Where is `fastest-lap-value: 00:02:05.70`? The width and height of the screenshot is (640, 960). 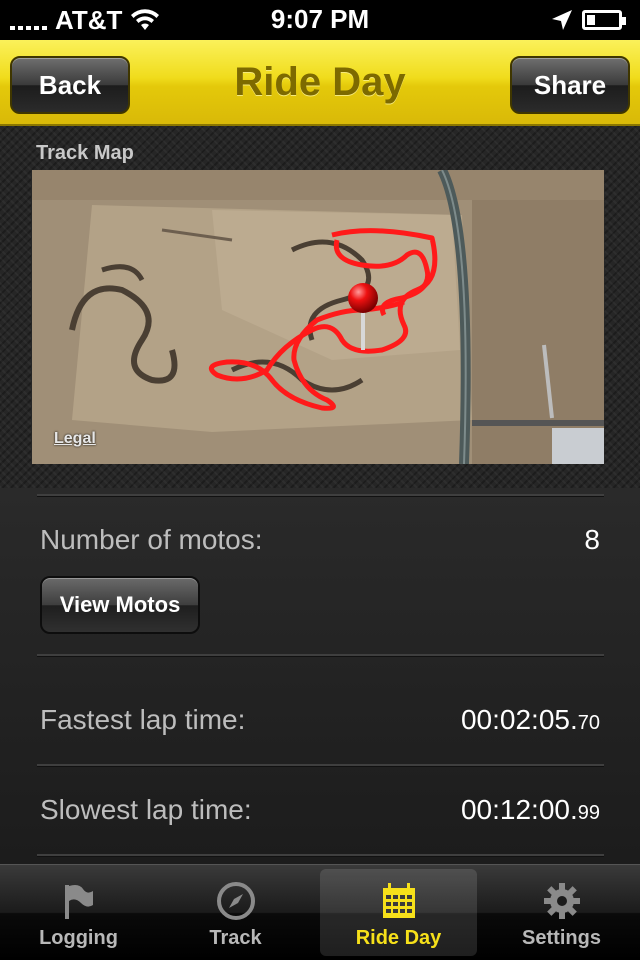
fastest-lap-value: 00:02:05.70 is located at coordinates (530, 720).